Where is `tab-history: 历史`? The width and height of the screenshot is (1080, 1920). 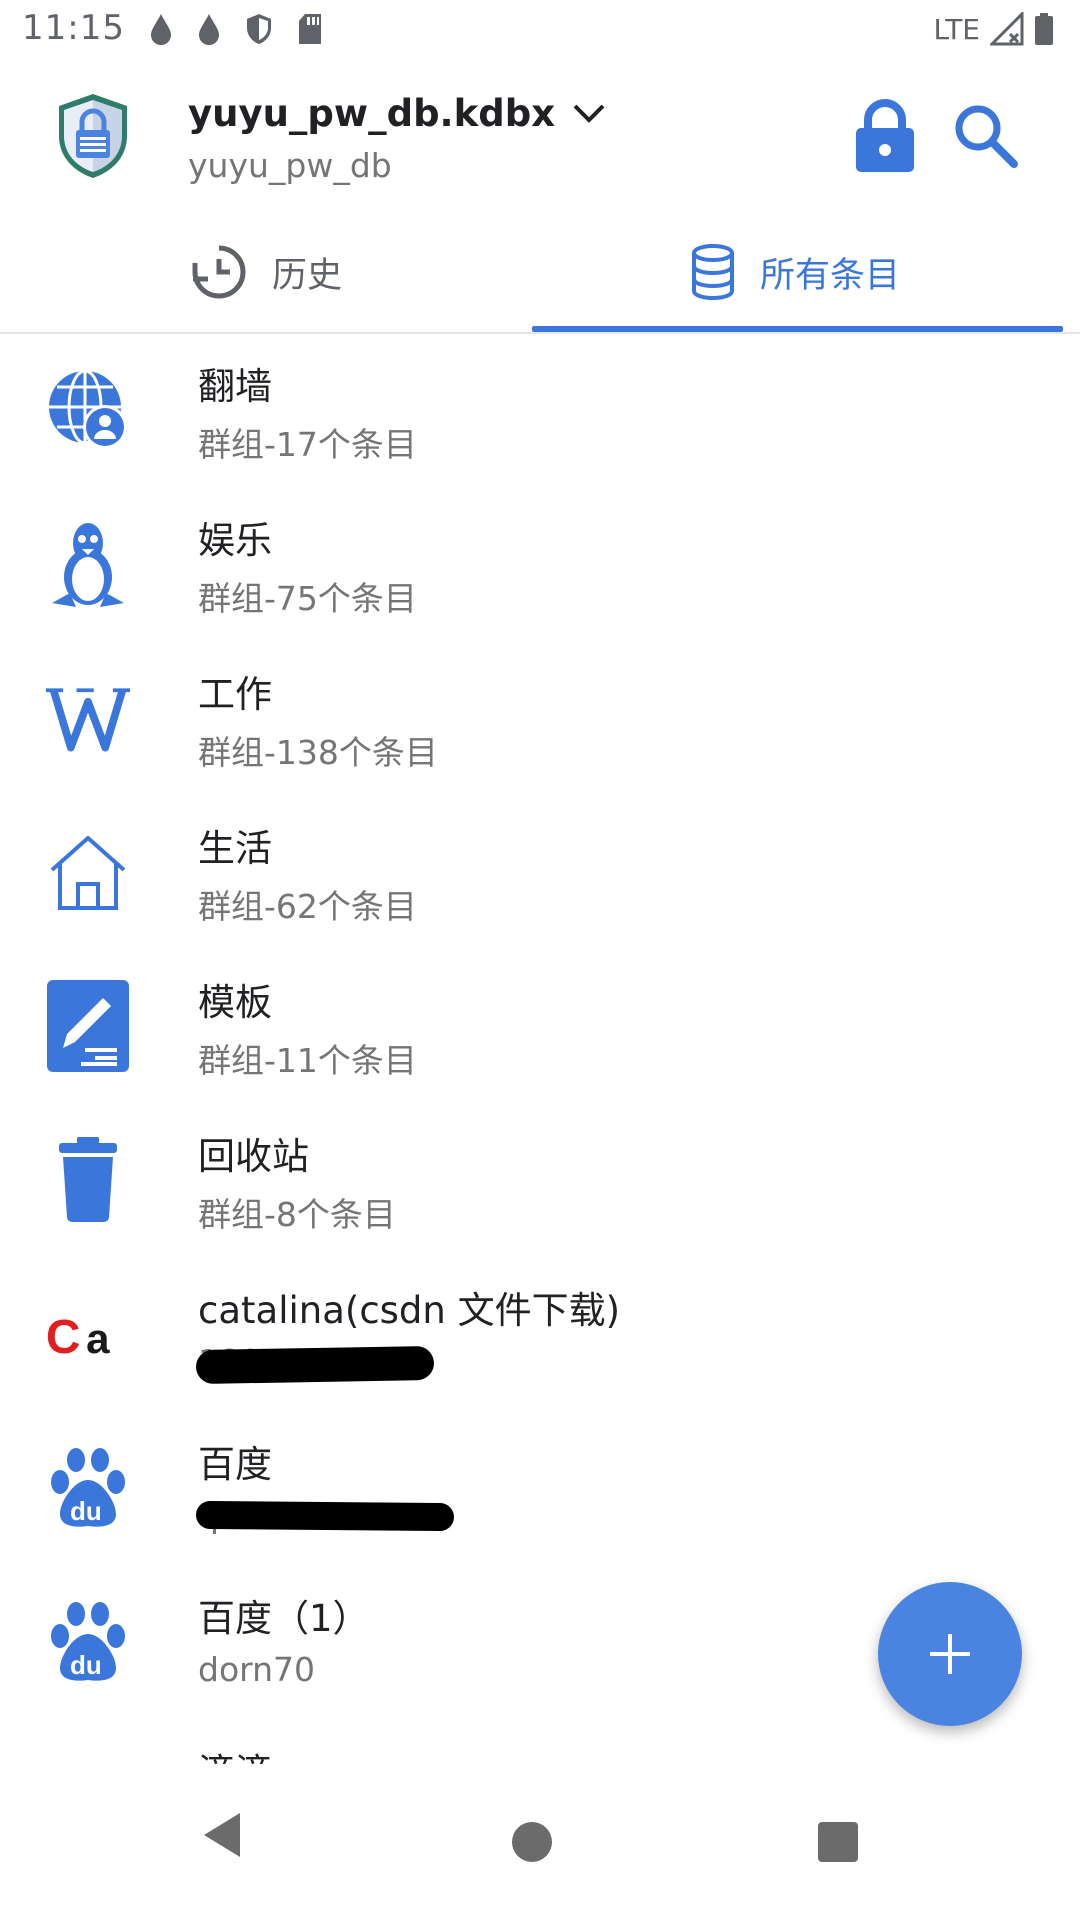 tab-history: 历史 is located at coordinates (266, 272).